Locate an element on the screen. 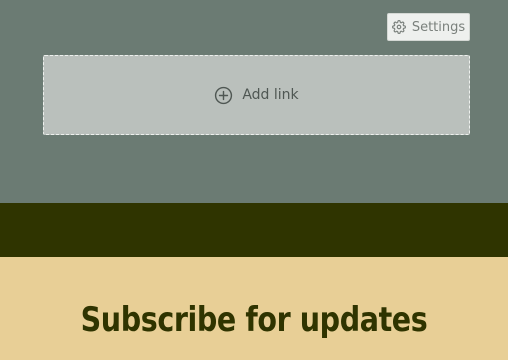  settings-label: Settings is located at coordinates (438, 27).